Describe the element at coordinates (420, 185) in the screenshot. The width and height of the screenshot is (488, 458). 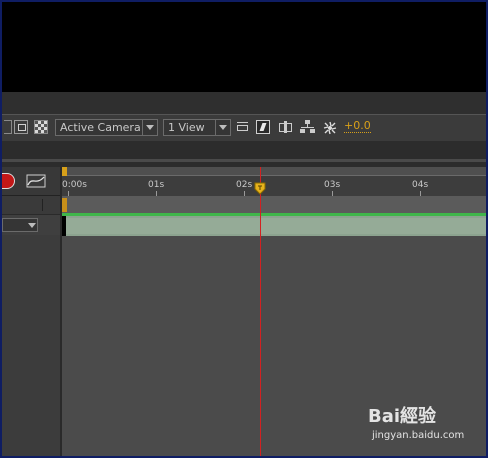
I see `ruler-label-4: 04s` at that location.